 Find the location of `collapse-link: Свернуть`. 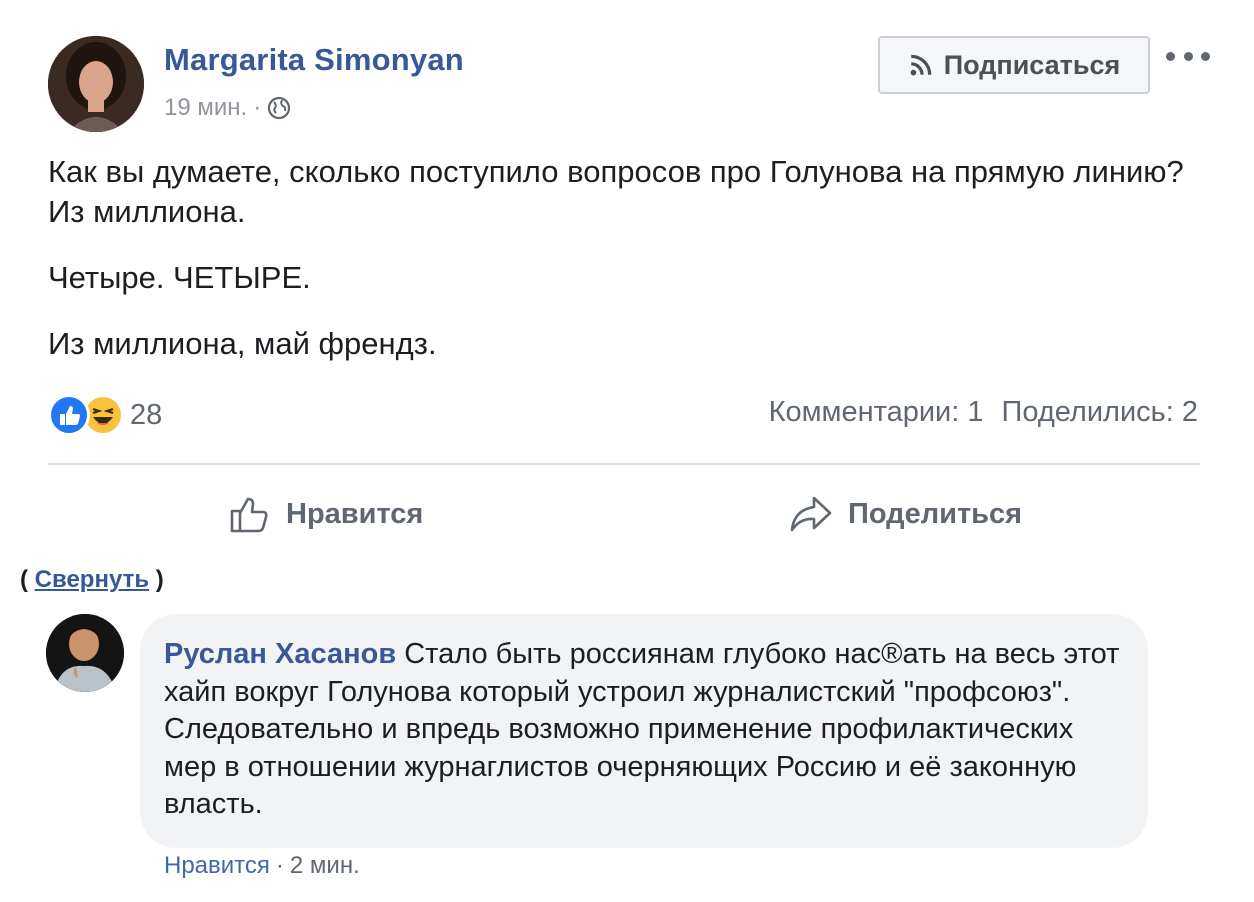

collapse-link: Свернуть is located at coordinates (92, 579).